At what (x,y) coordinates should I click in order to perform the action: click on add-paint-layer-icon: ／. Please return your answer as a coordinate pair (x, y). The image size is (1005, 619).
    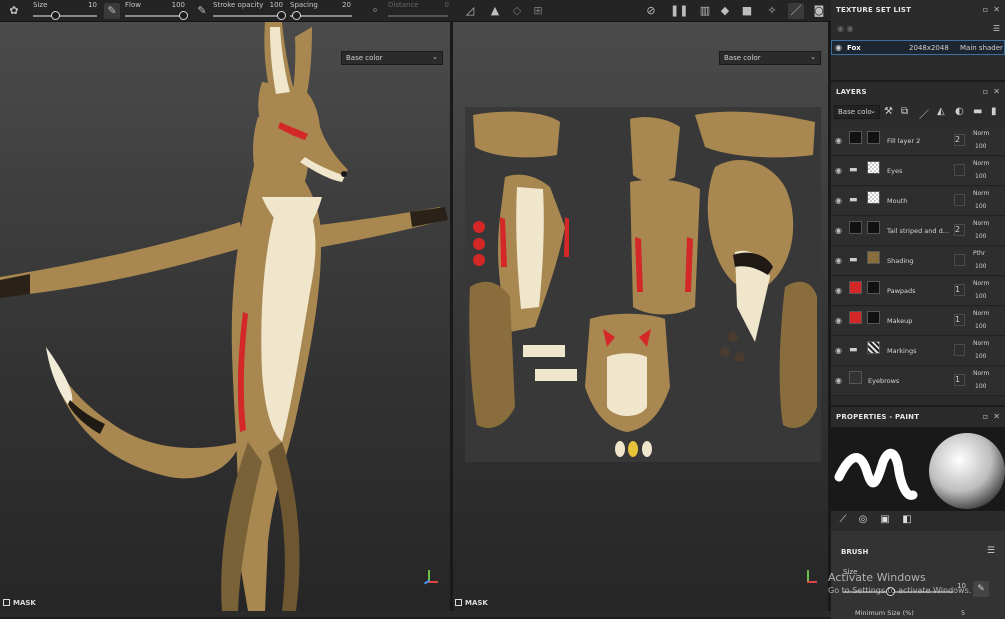
    Looking at the image, I should click on (924, 113).